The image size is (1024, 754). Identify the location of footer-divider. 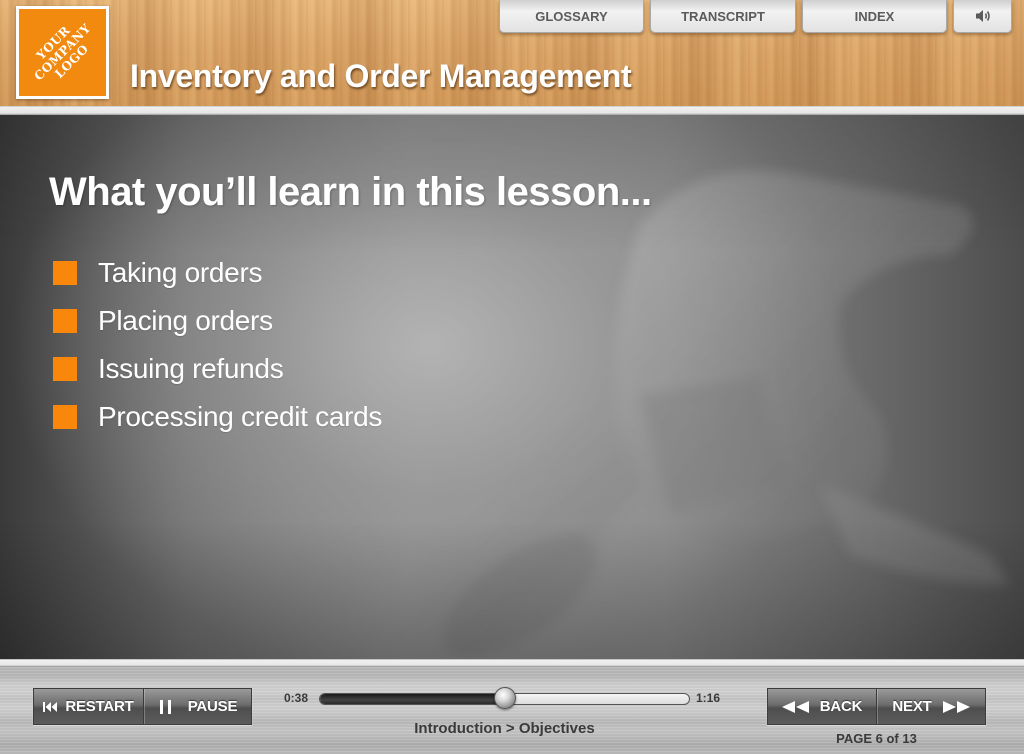
(512, 663).